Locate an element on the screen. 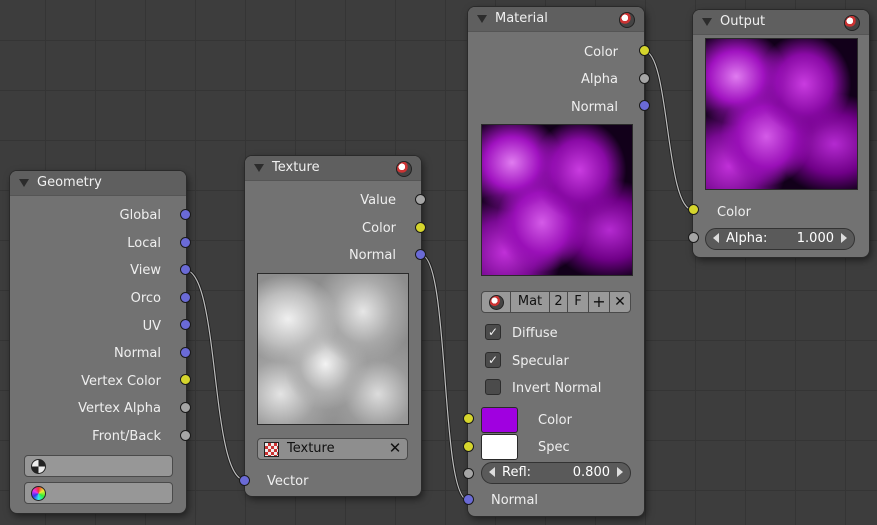  unlink-material-button: ✕ is located at coordinates (620, 302).